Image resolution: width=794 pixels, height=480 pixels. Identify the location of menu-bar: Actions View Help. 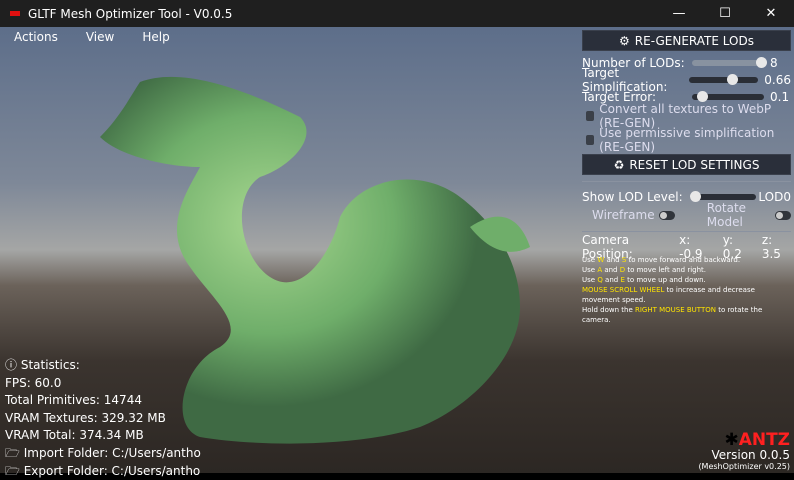
(98, 37).